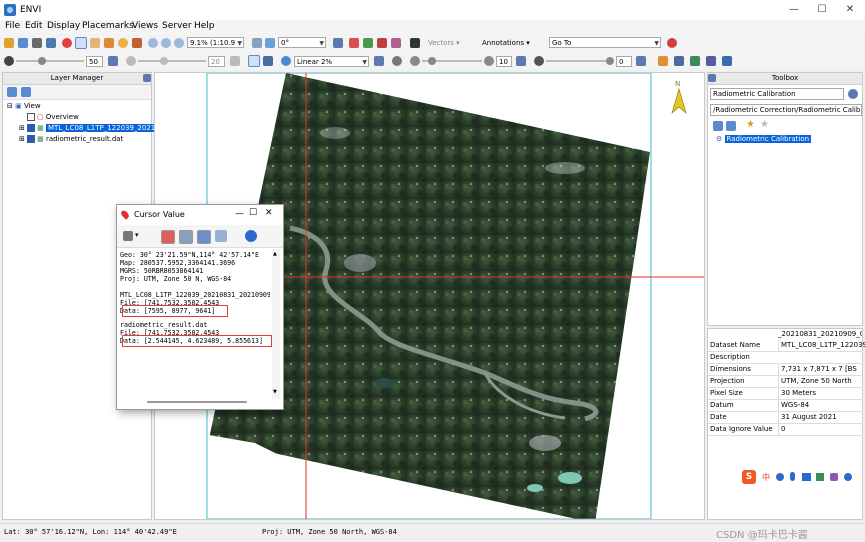 This screenshot has width=865, height=542. I want to click on menu-server: Server, so click(177, 26).